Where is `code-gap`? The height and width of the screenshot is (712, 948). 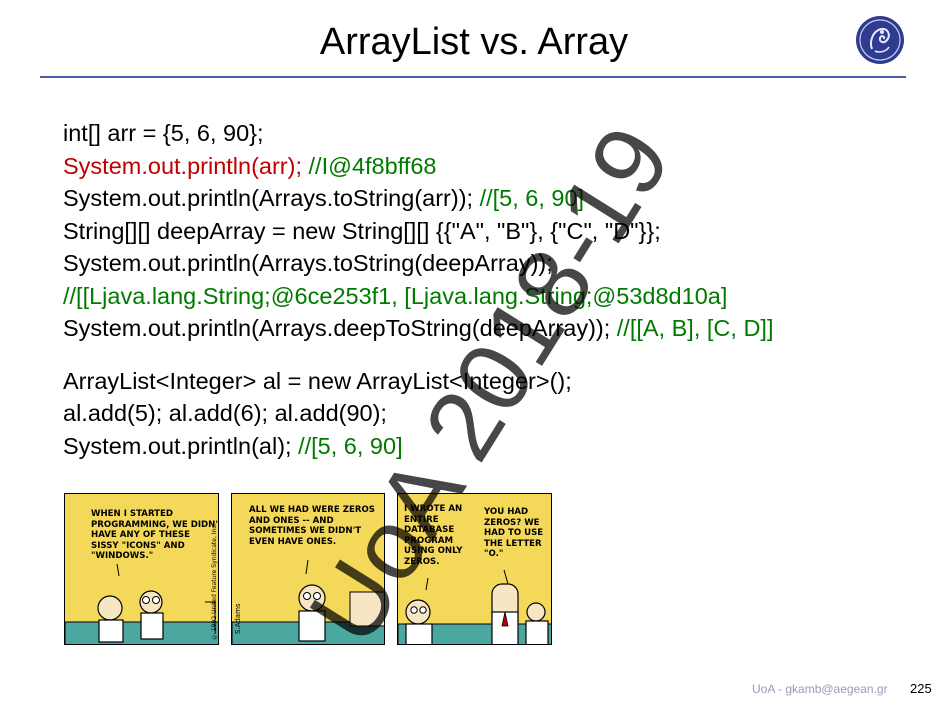
code-gap is located at coordinates (493, 355).